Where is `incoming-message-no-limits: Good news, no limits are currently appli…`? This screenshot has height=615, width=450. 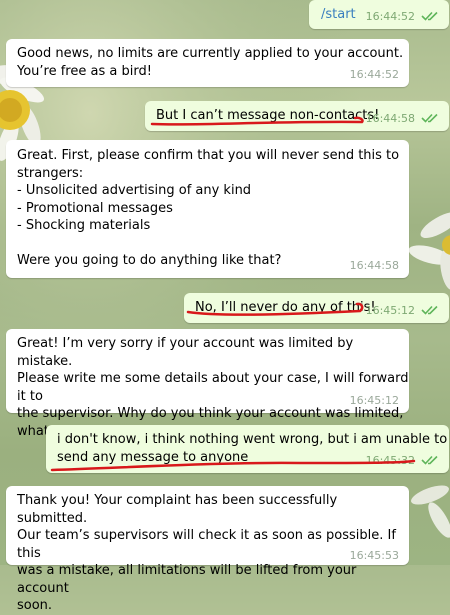 incoming-message-no-limits: Good news, no limits are currently appli… is located at coordinates (207, 63).